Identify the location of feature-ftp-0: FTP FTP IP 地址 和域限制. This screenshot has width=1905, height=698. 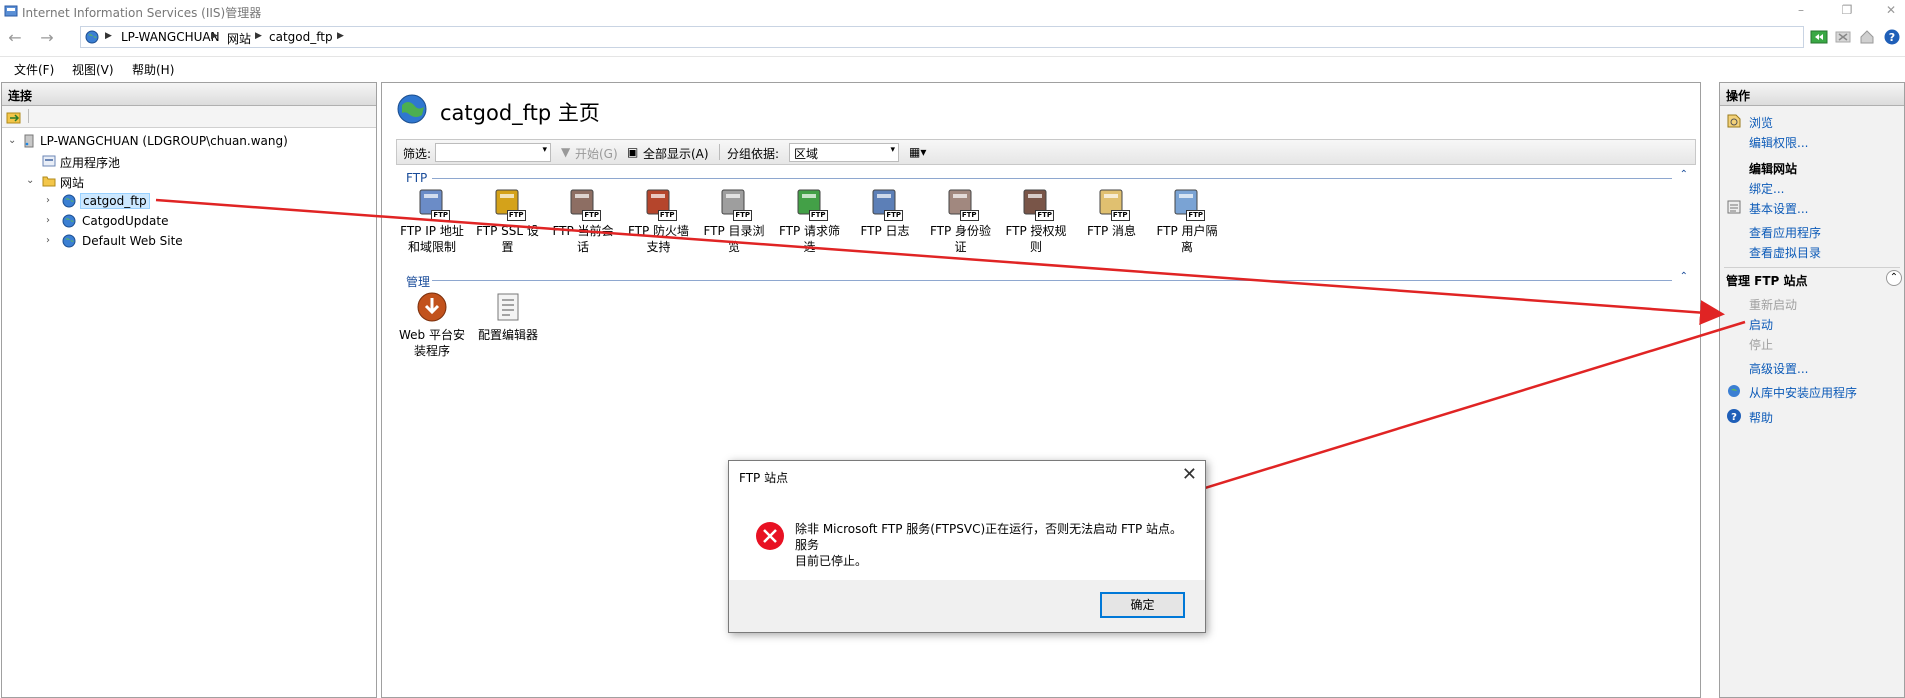
(432, 221).